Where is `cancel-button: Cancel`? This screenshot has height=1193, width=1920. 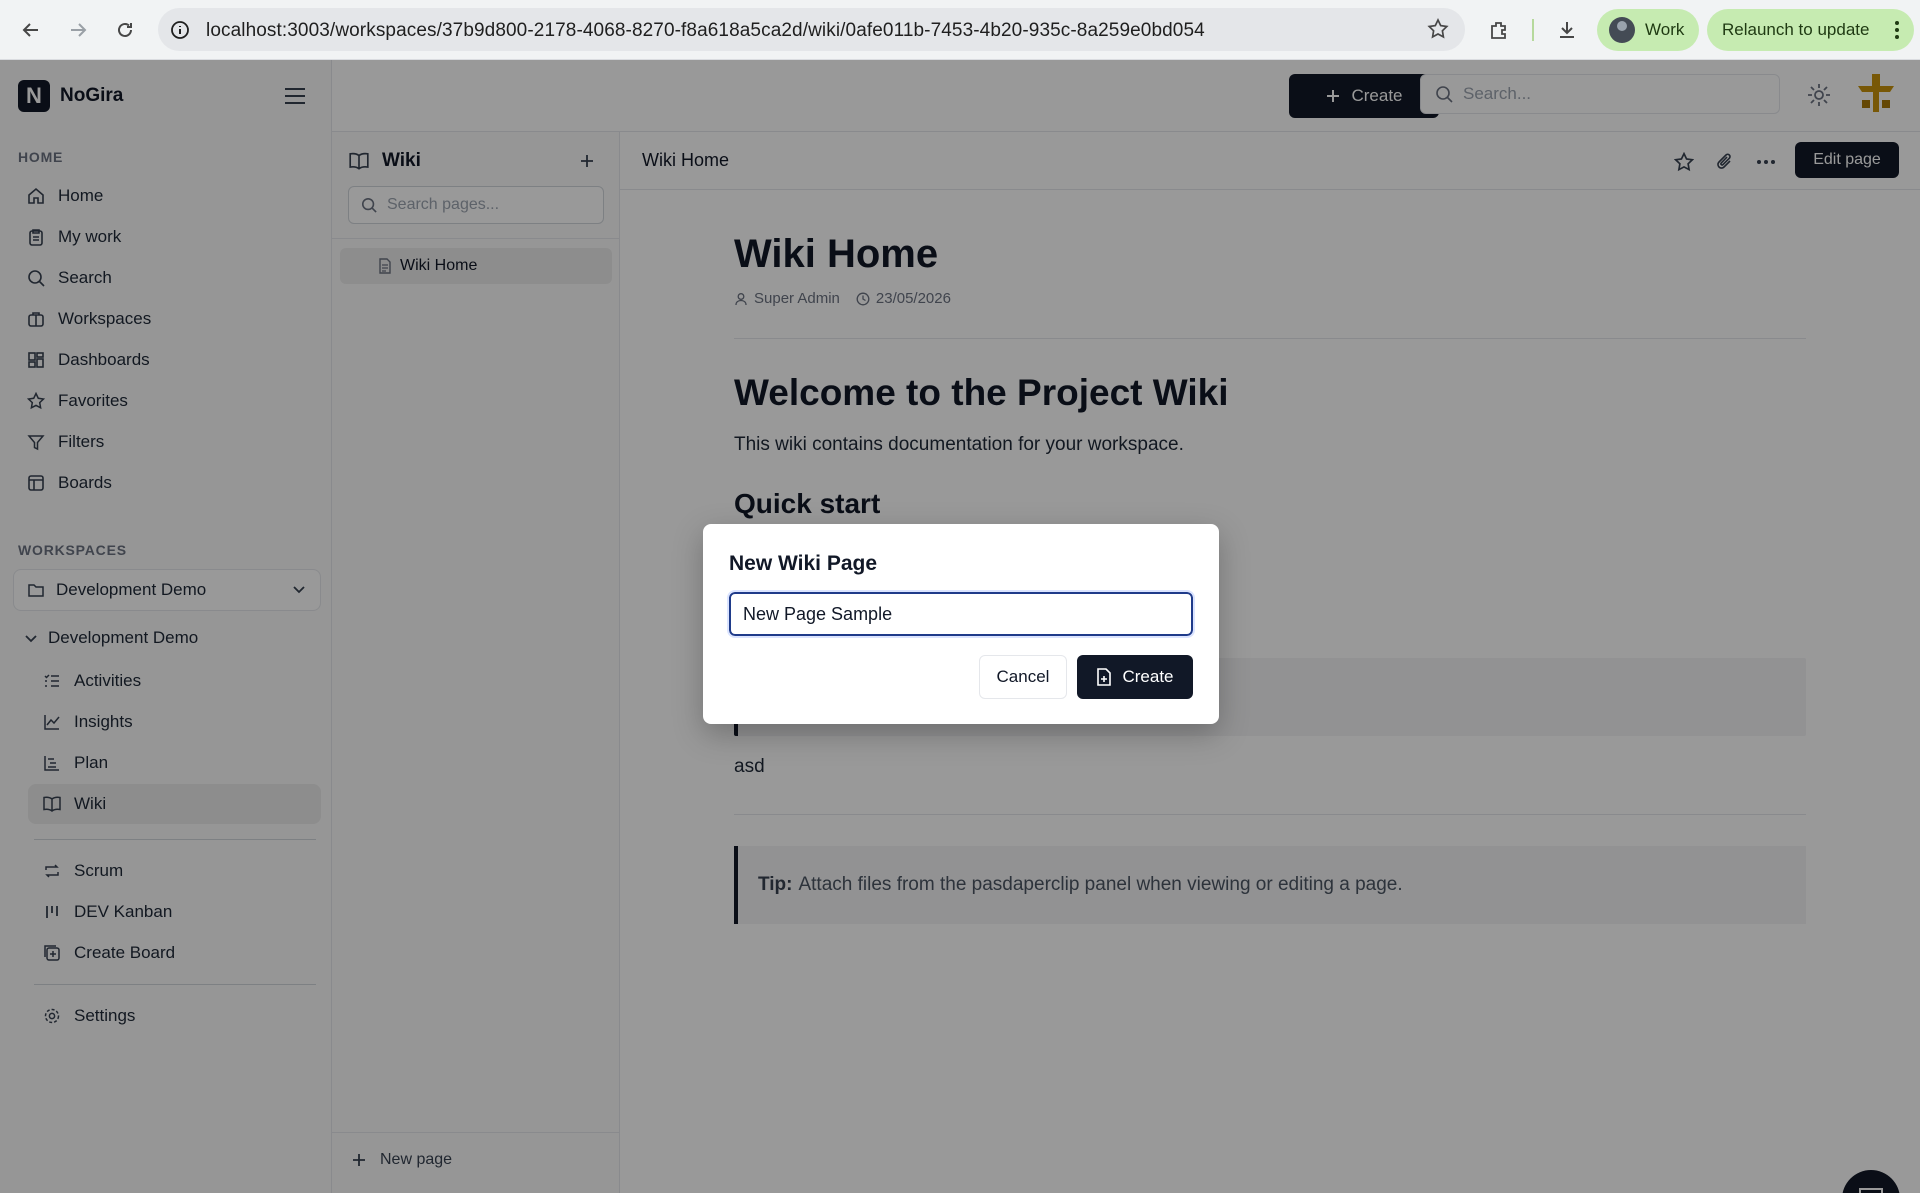 cancel-button: Cancel is located at coordinates (1023, 677).